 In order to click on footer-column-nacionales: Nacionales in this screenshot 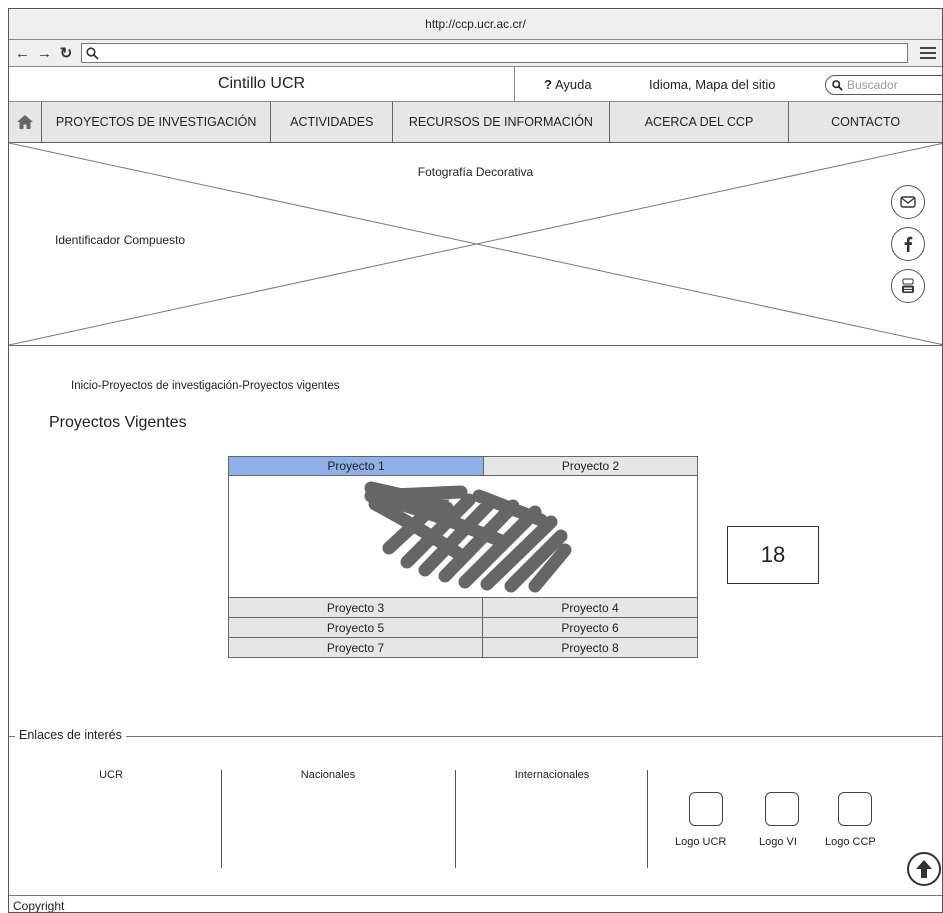, I will do `click(328, 775)`.